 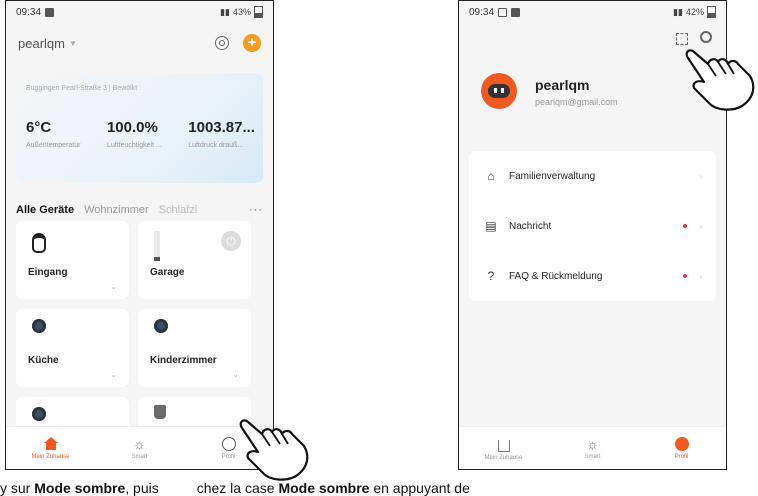 I want to click on device-name: Garage, so click(x=167, y=272).